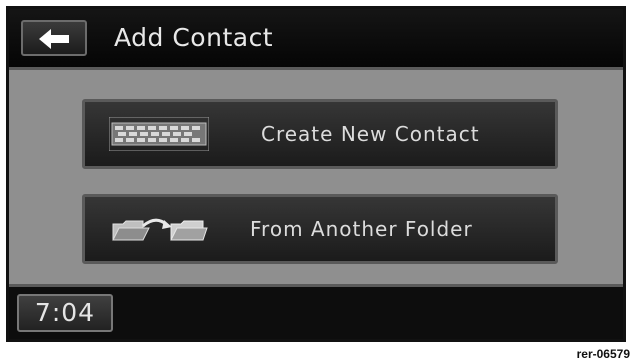  Describe the element at coordinates (159, 134) in the screenshot. I see `keyboard-icon` at that location.